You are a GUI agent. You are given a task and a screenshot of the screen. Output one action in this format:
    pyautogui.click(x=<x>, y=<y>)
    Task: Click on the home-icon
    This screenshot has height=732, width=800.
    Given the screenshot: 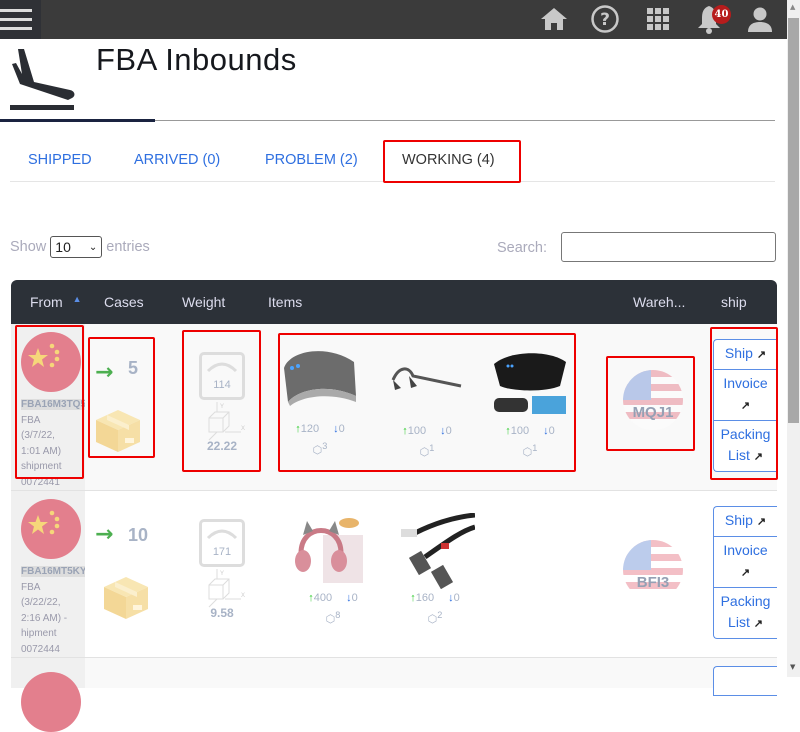 What is the action you would take?
    pyautogui.click(x=554, y=19)
    